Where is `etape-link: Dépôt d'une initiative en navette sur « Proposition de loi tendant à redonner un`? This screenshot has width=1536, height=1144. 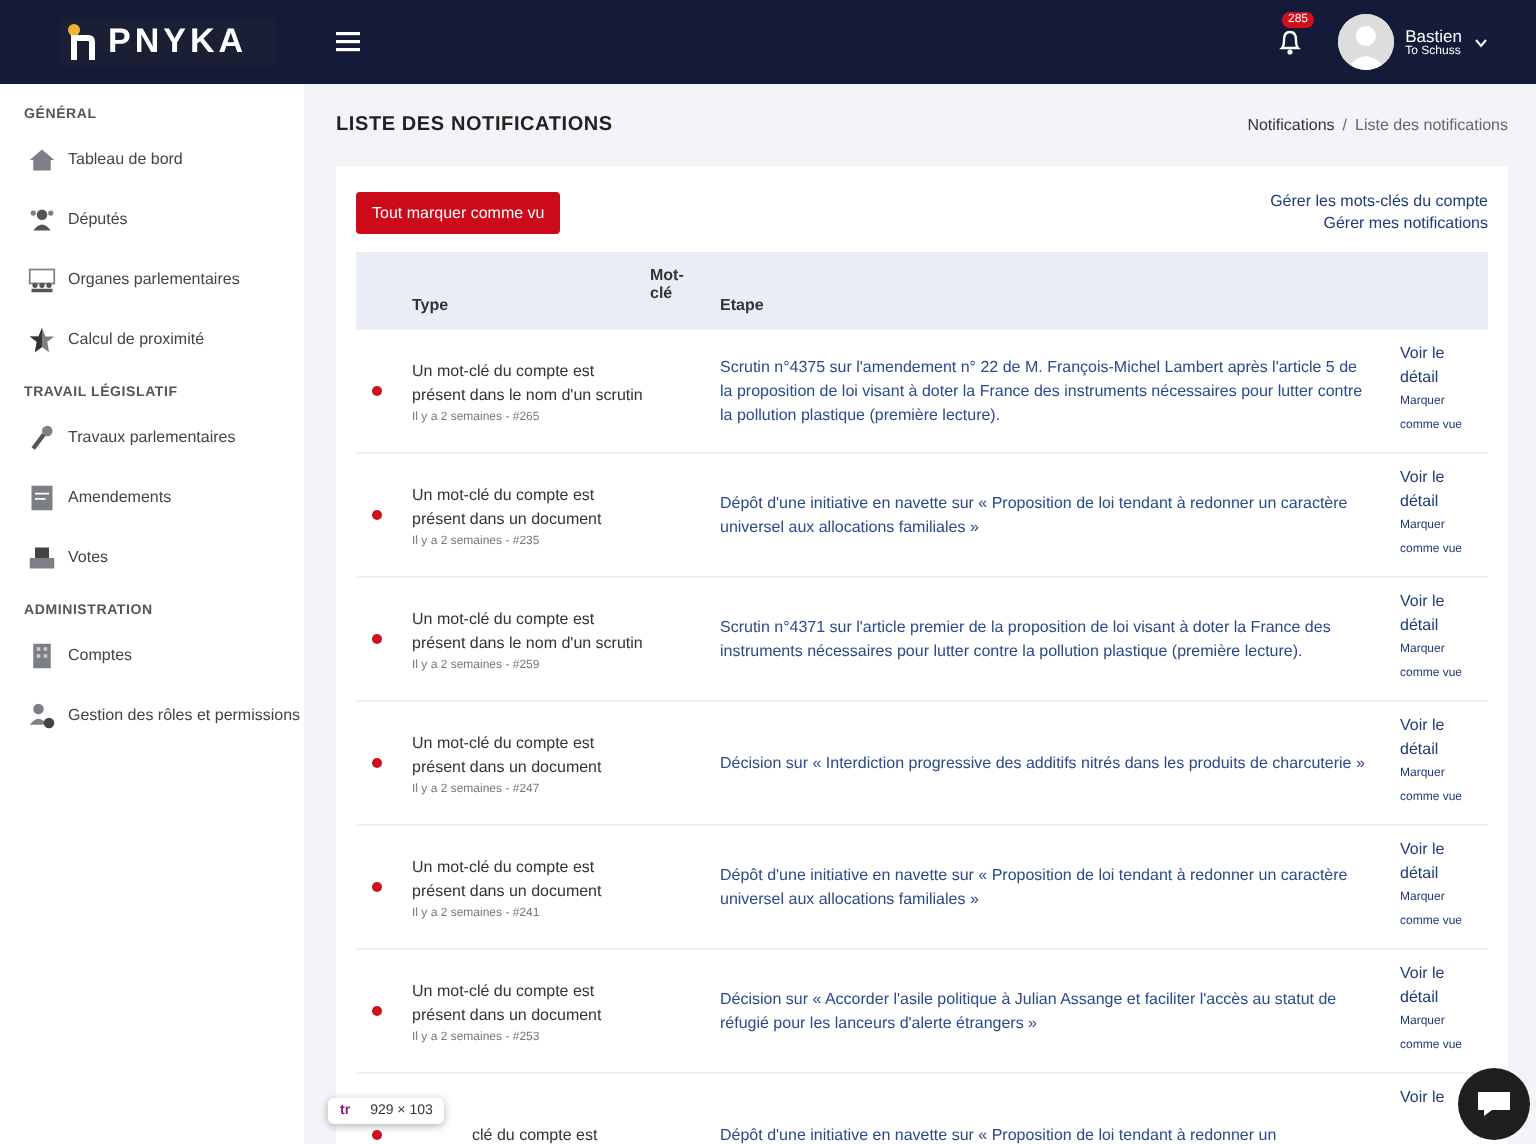 etape-link: Dépôt d'une initiative en navette sur « Proposition de loi tendant à redonner un is located at coordinates (1060, 1133).